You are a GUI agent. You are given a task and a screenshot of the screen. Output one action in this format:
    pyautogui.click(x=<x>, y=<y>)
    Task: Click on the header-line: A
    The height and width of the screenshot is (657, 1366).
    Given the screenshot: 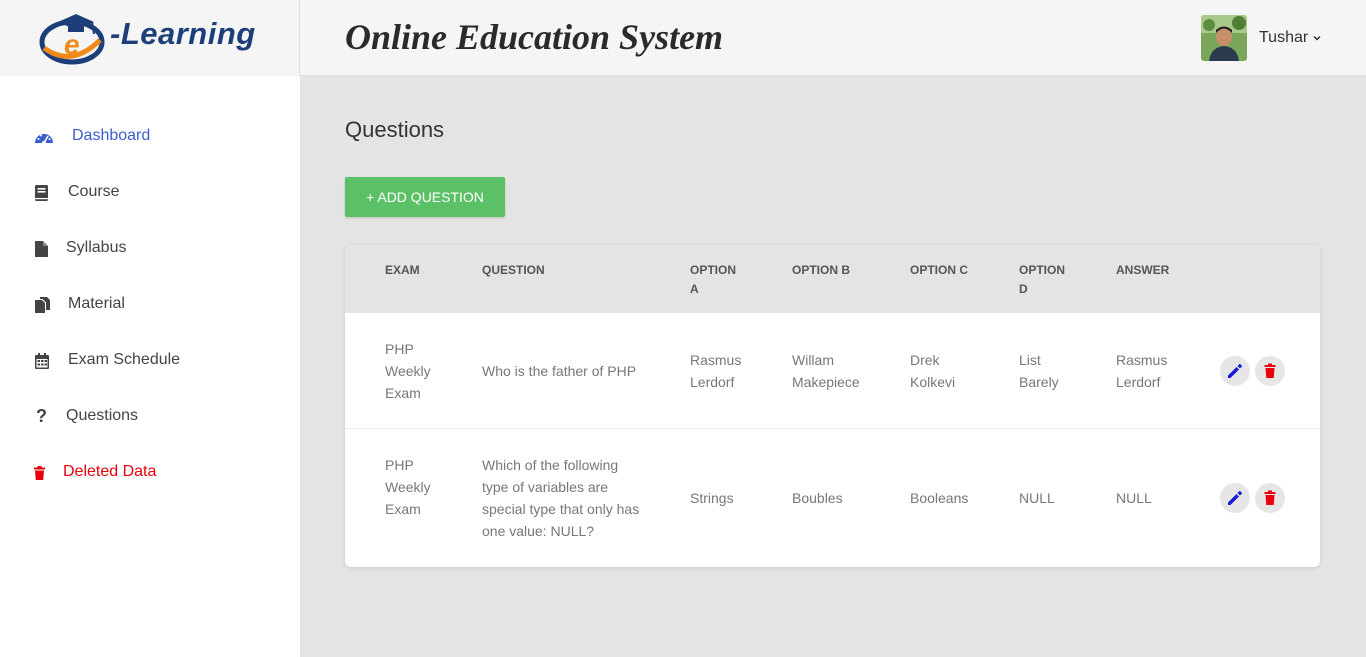 What is the action you would take?
    pyautogui.click(x=694, y=289)
    